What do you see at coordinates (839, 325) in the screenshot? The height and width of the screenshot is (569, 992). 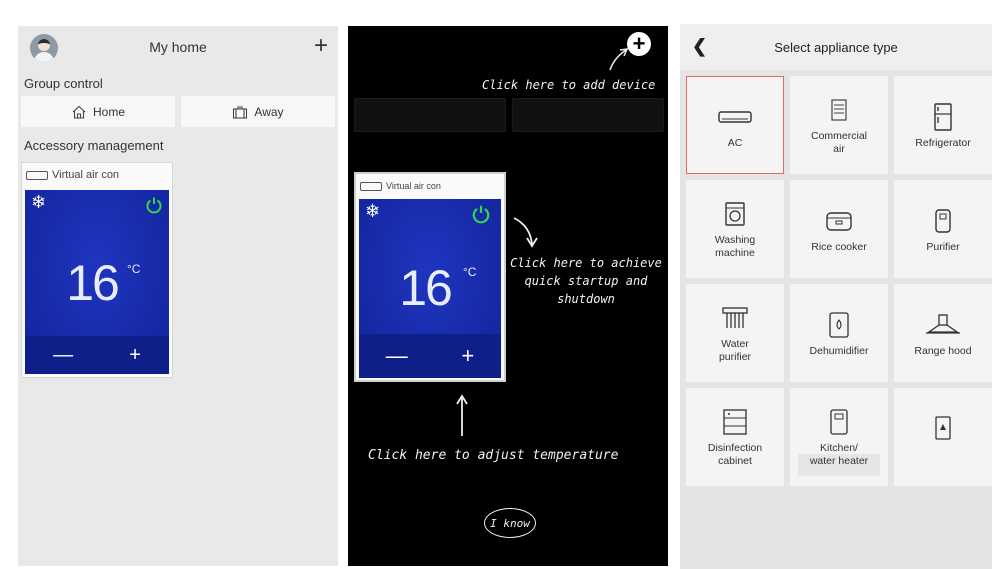 I see `dehumidifier-icon` at bounding box center [839, 325].